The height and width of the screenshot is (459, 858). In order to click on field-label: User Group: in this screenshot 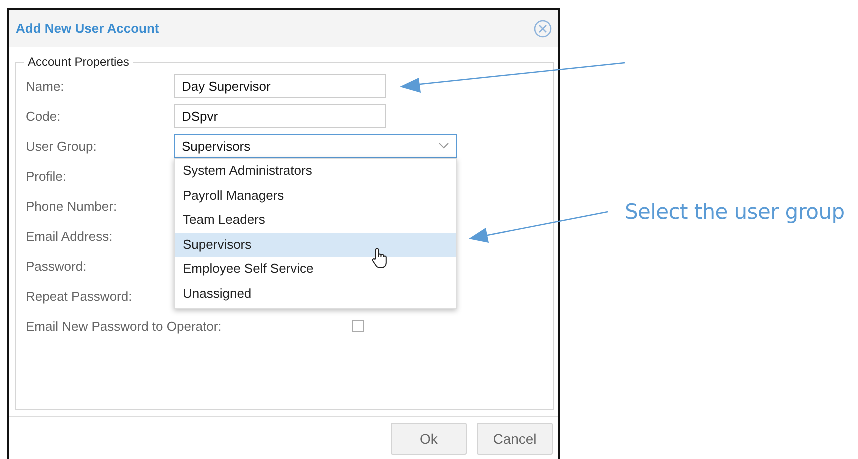, I will do `click(62, 146)`.